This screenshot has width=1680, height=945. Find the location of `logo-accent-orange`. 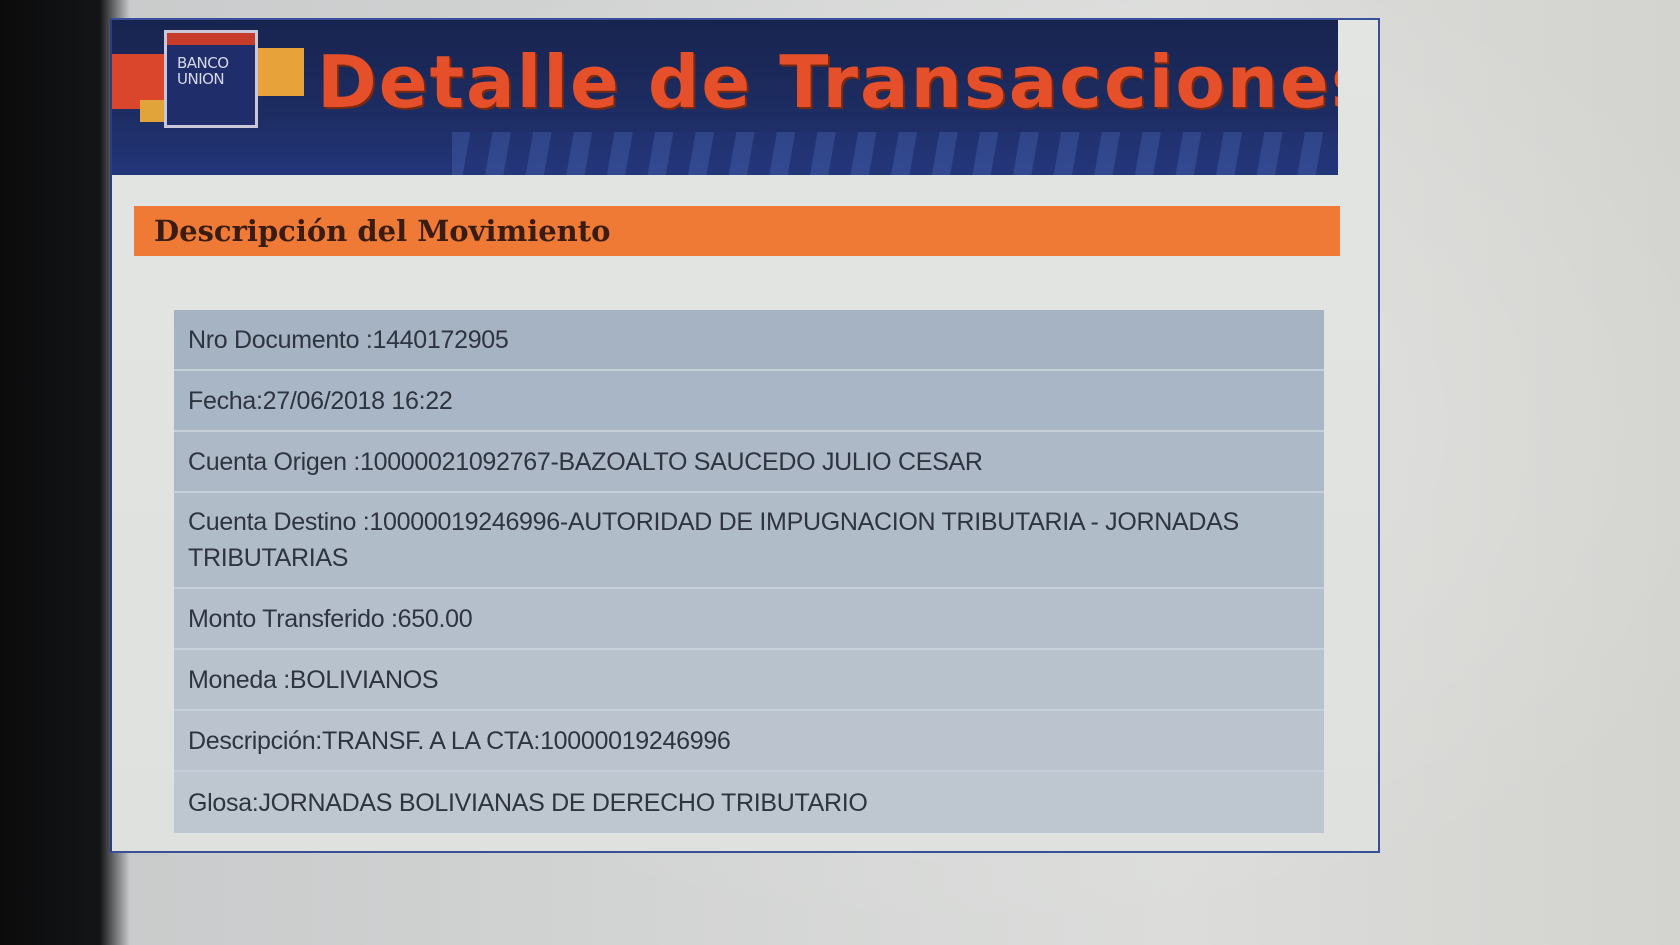

logo-accent-orange is located at coordinates (279, 72).